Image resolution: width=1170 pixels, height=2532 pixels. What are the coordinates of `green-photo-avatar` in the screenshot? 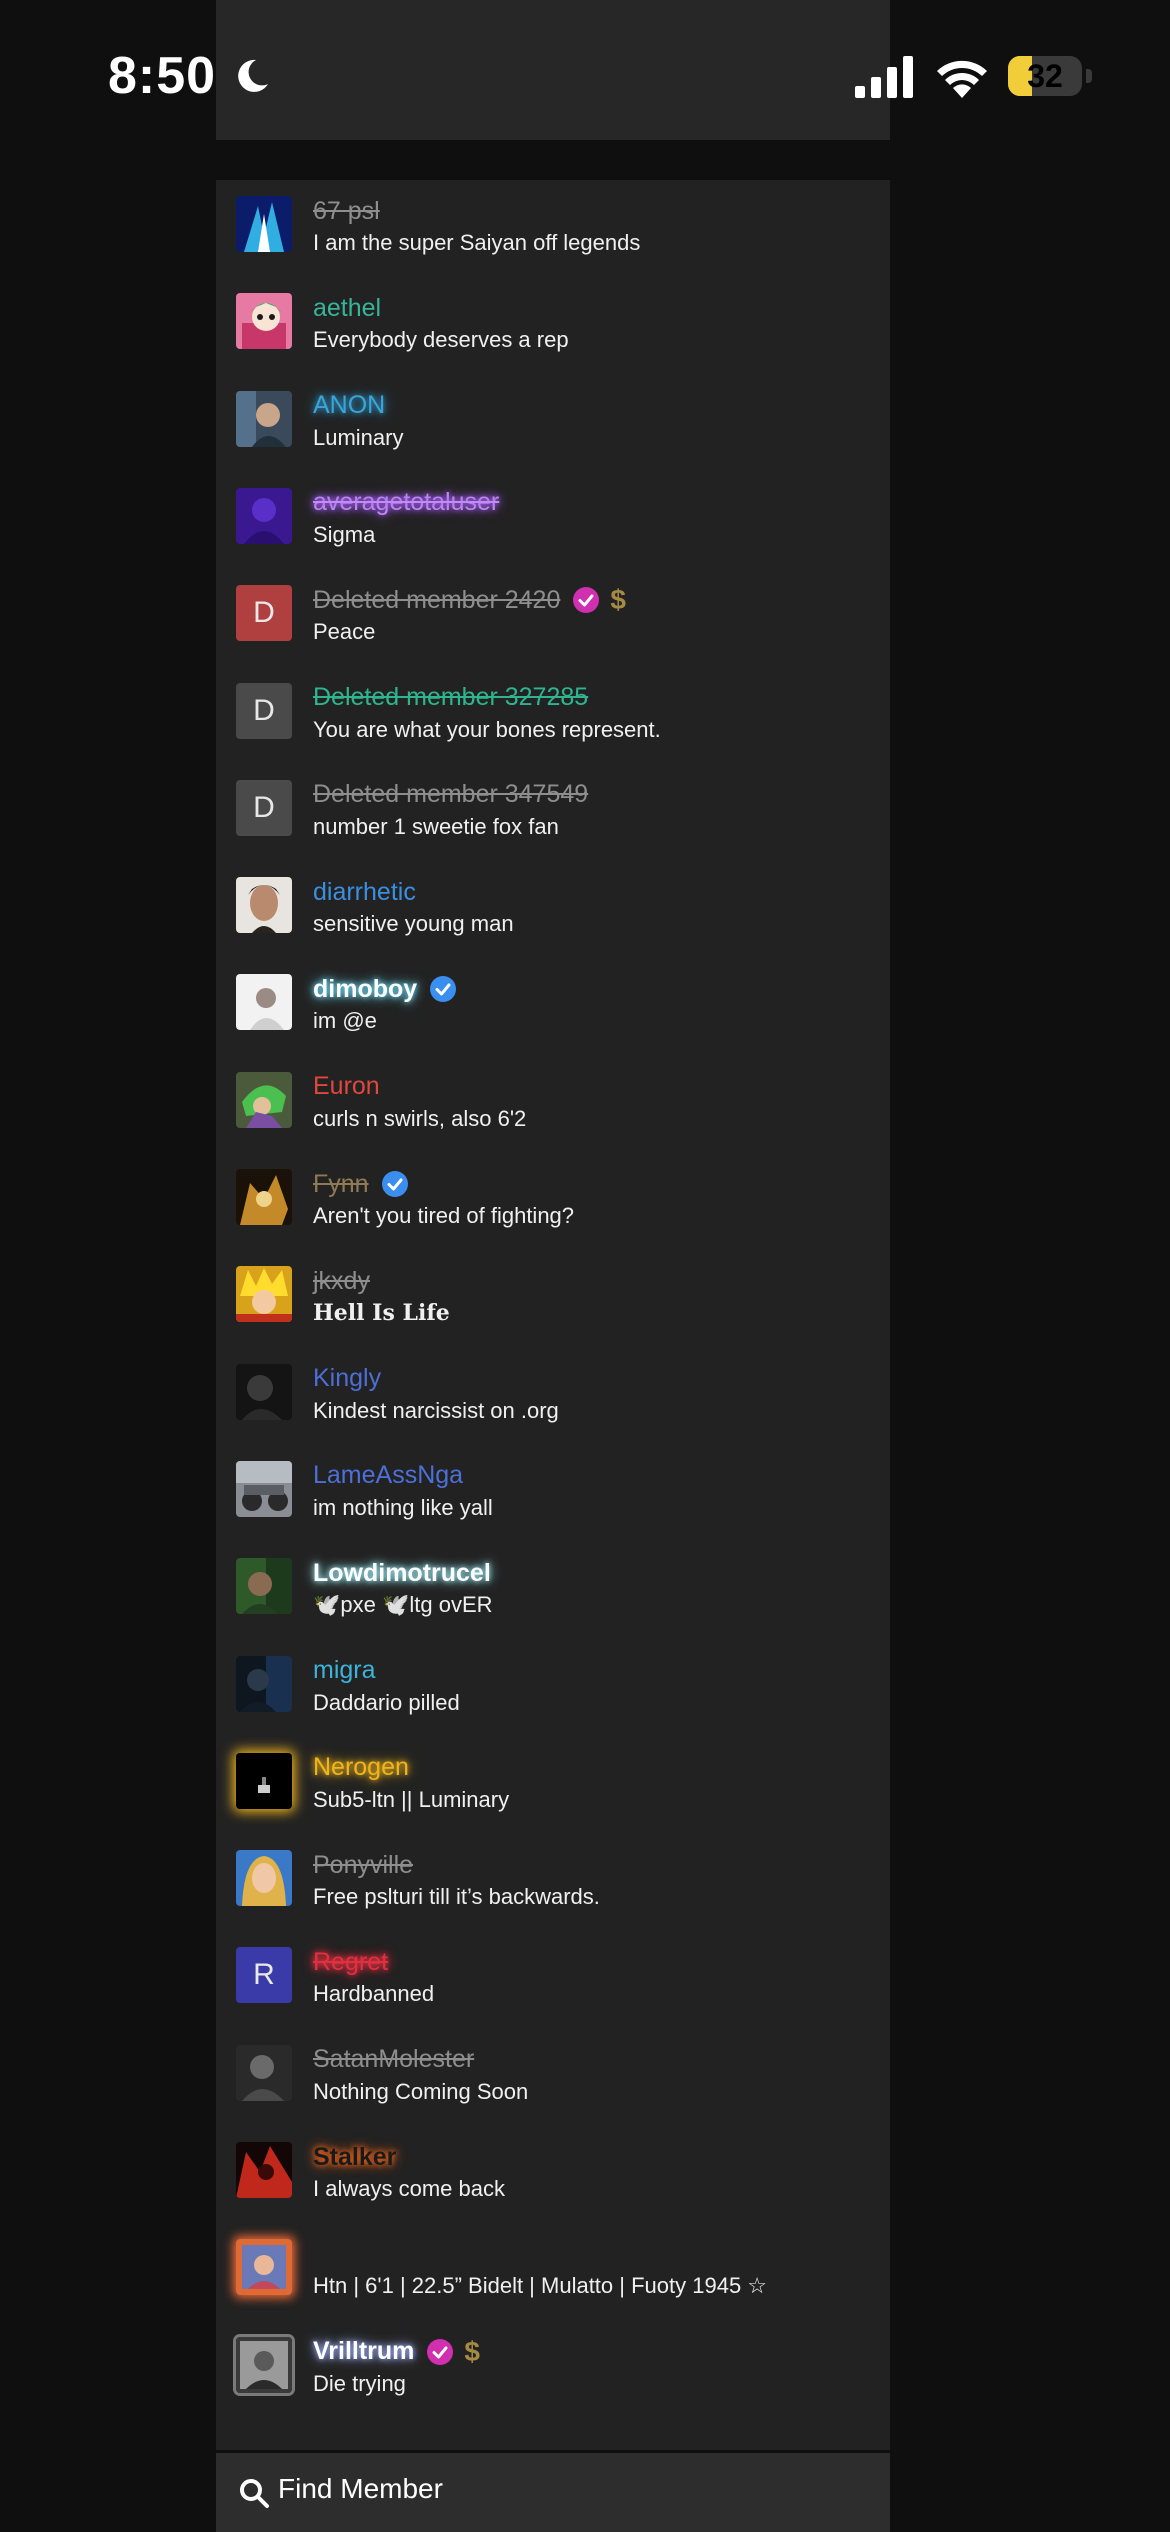 It's located at (264, 1586).